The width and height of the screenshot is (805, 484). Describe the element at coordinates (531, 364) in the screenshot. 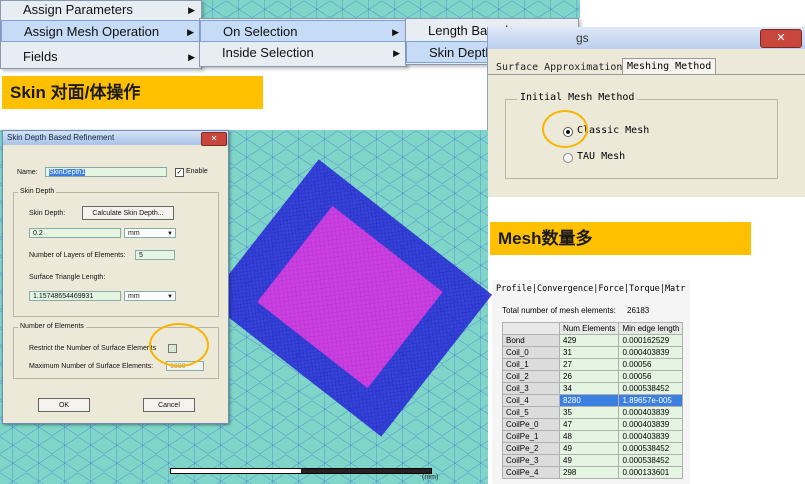

I see `row-header: Coil_1` at that location.